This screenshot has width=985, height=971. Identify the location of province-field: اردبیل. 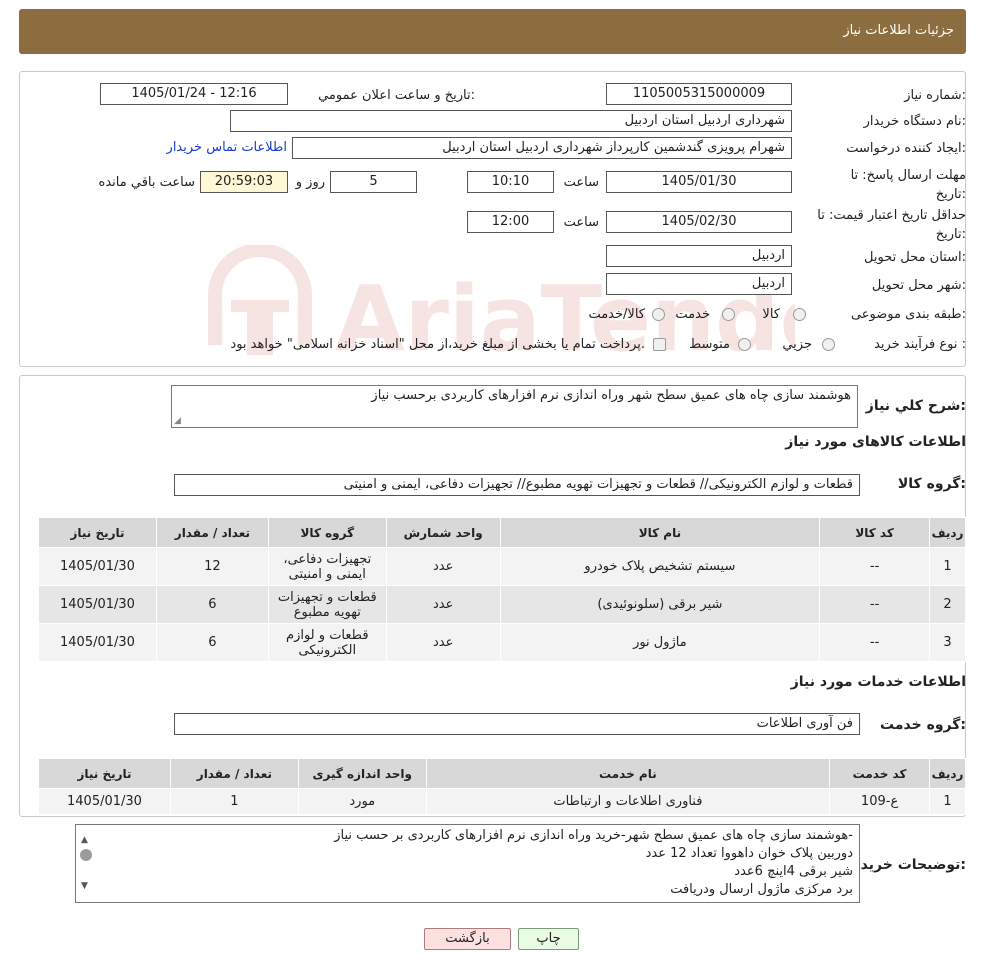
(699, 256).